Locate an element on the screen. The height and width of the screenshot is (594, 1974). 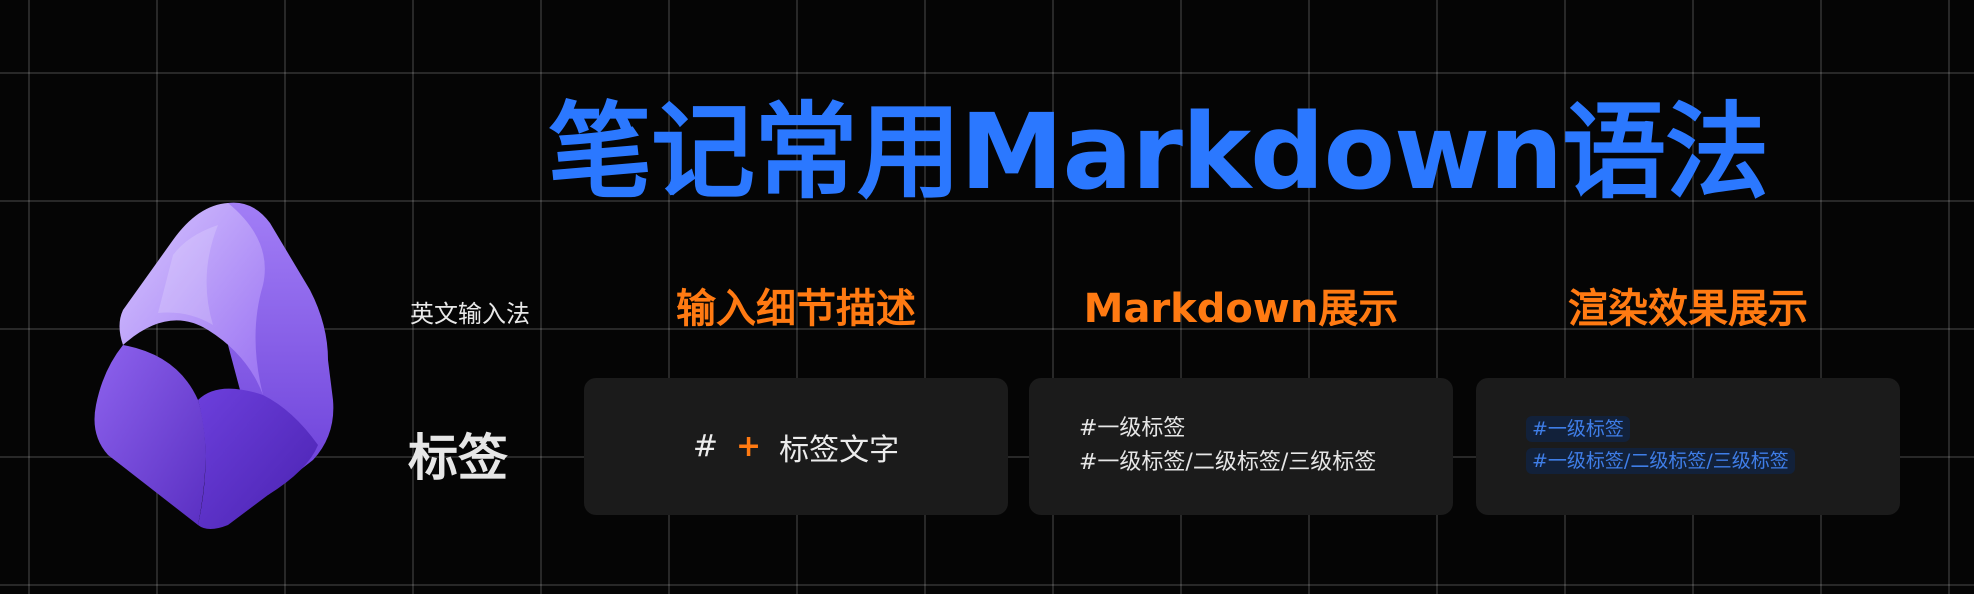
rendered-tag: #一级标签 is located at coordinates (1578, 429).